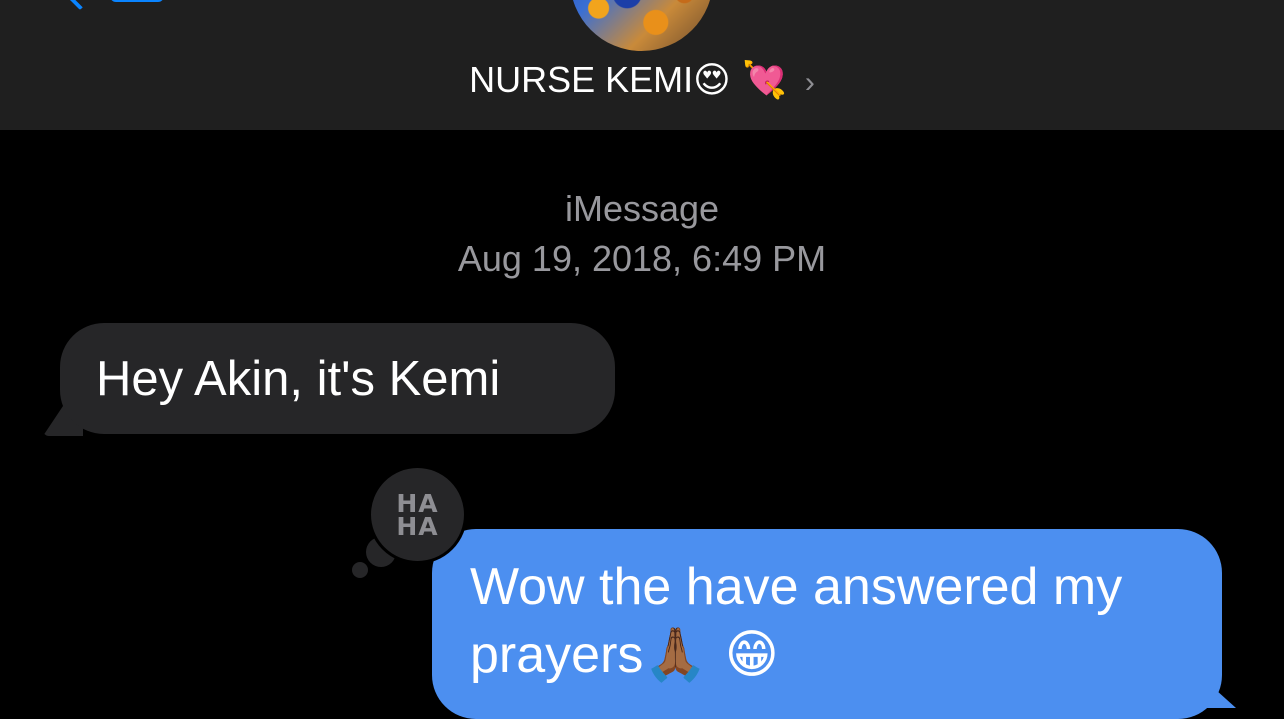  I want to click on contact-avatar, so click(641, 25).